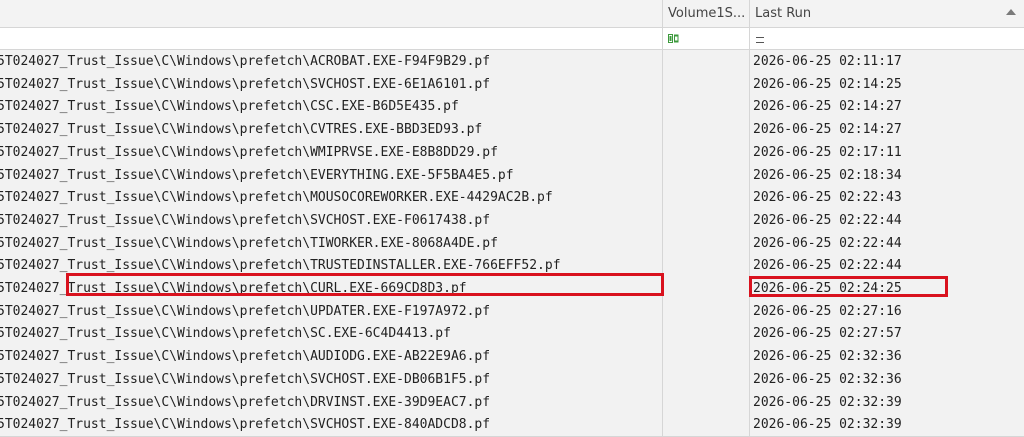 This screenshot has height=437, width=1024. I want to click on cell-last-run: 2026-06-25 02:17:11, so click(886, 152).